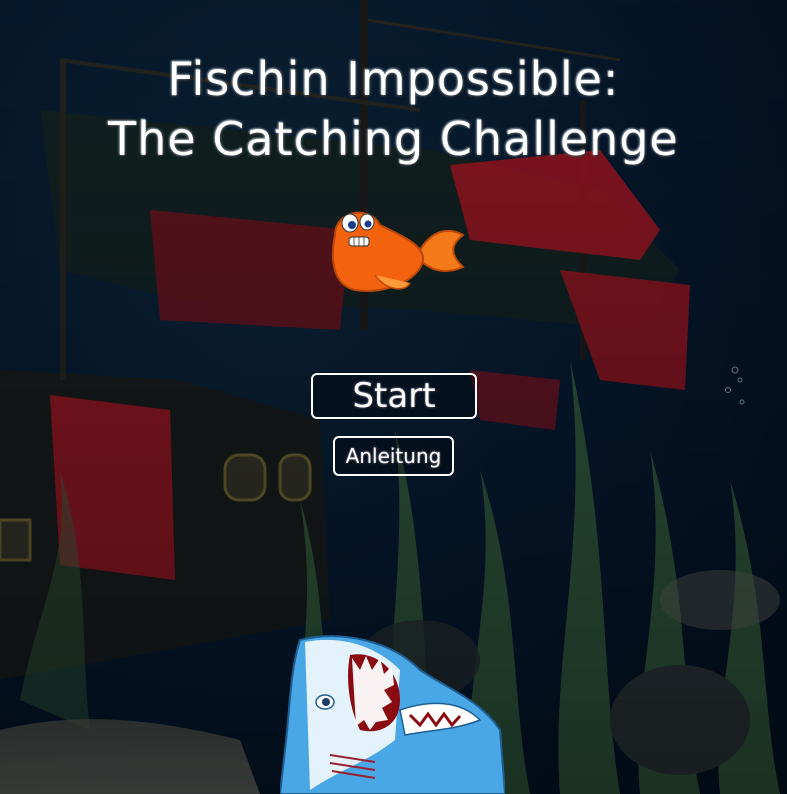 The height and width of the screenshot is (794, 787). I want to click on game-title-line-2: The Catching Challenge, so click(393, 139).